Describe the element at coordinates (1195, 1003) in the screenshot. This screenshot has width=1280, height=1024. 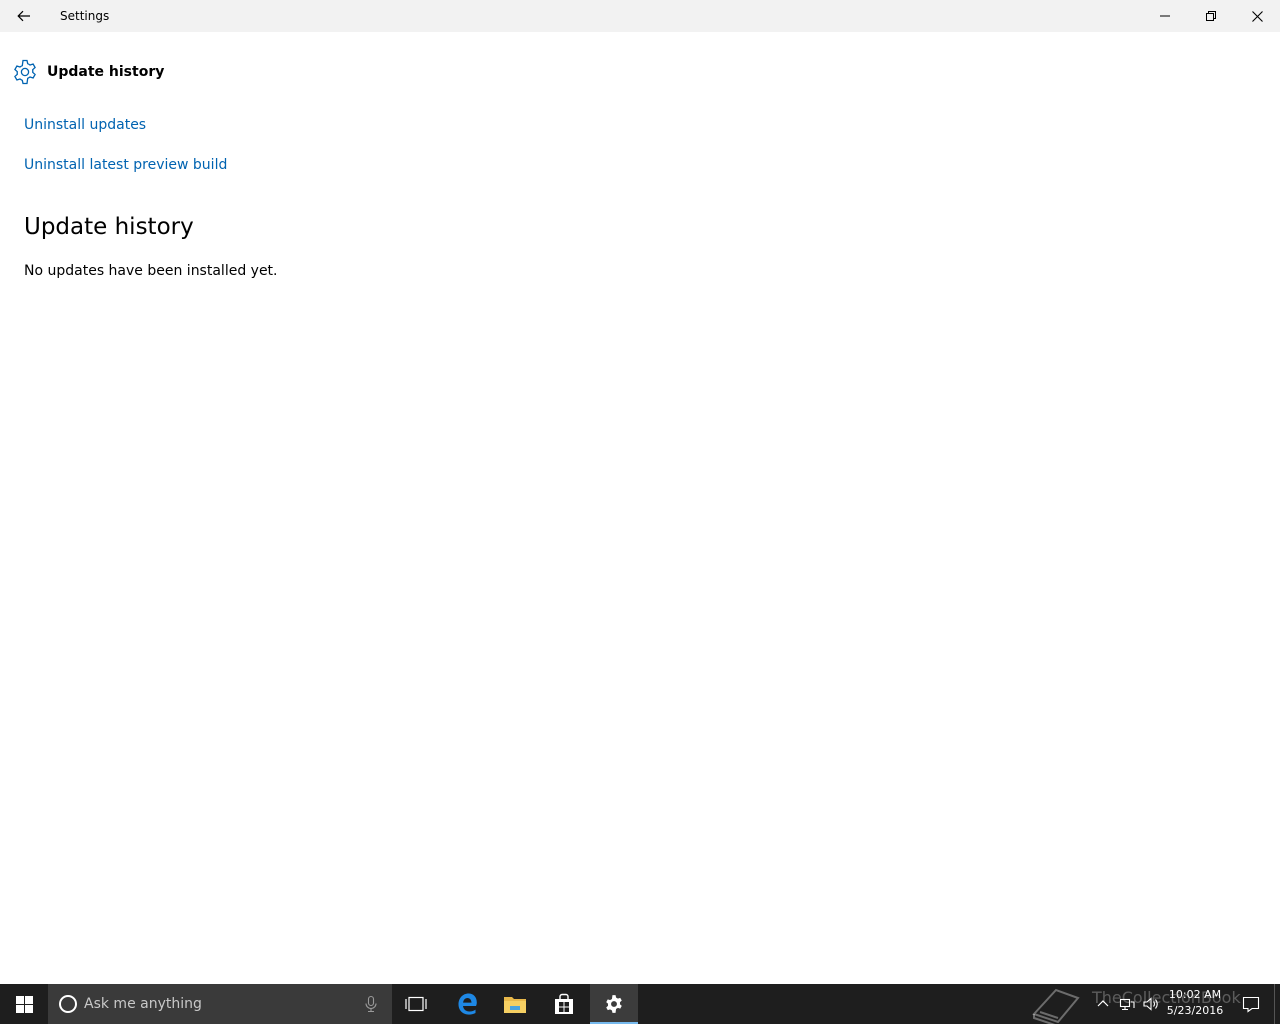
I see `clock: 10:02 AM 5/23/2016` at that location.